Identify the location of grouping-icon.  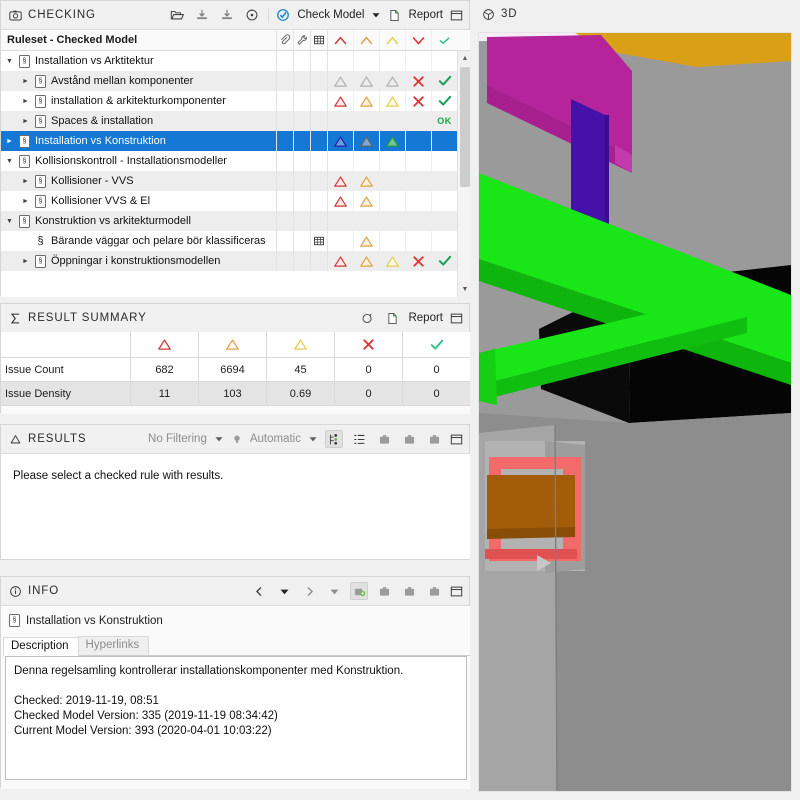
(237, 439).